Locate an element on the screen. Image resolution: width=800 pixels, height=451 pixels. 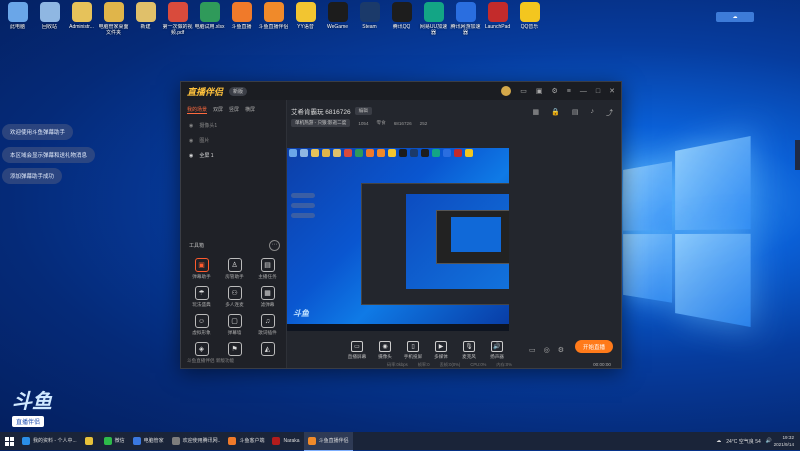
chat-icon: ▭ is located at coordinates (523, 91).